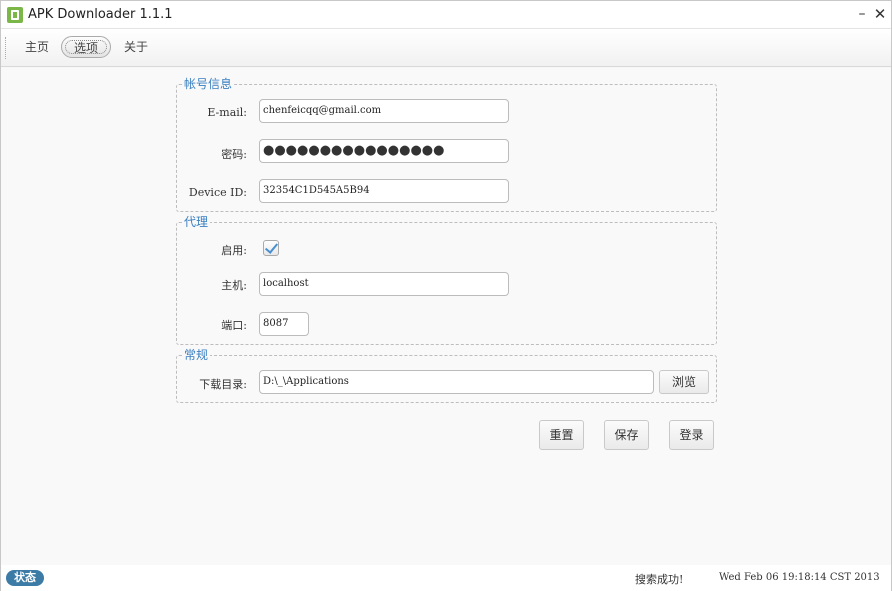  I want to click on tab-options-label: 选项, so click(85, 48).